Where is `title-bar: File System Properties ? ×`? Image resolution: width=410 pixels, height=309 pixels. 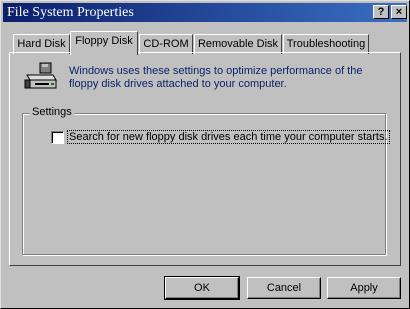
title-bar: File System Properties ? × is located at coordinates (205, 12).